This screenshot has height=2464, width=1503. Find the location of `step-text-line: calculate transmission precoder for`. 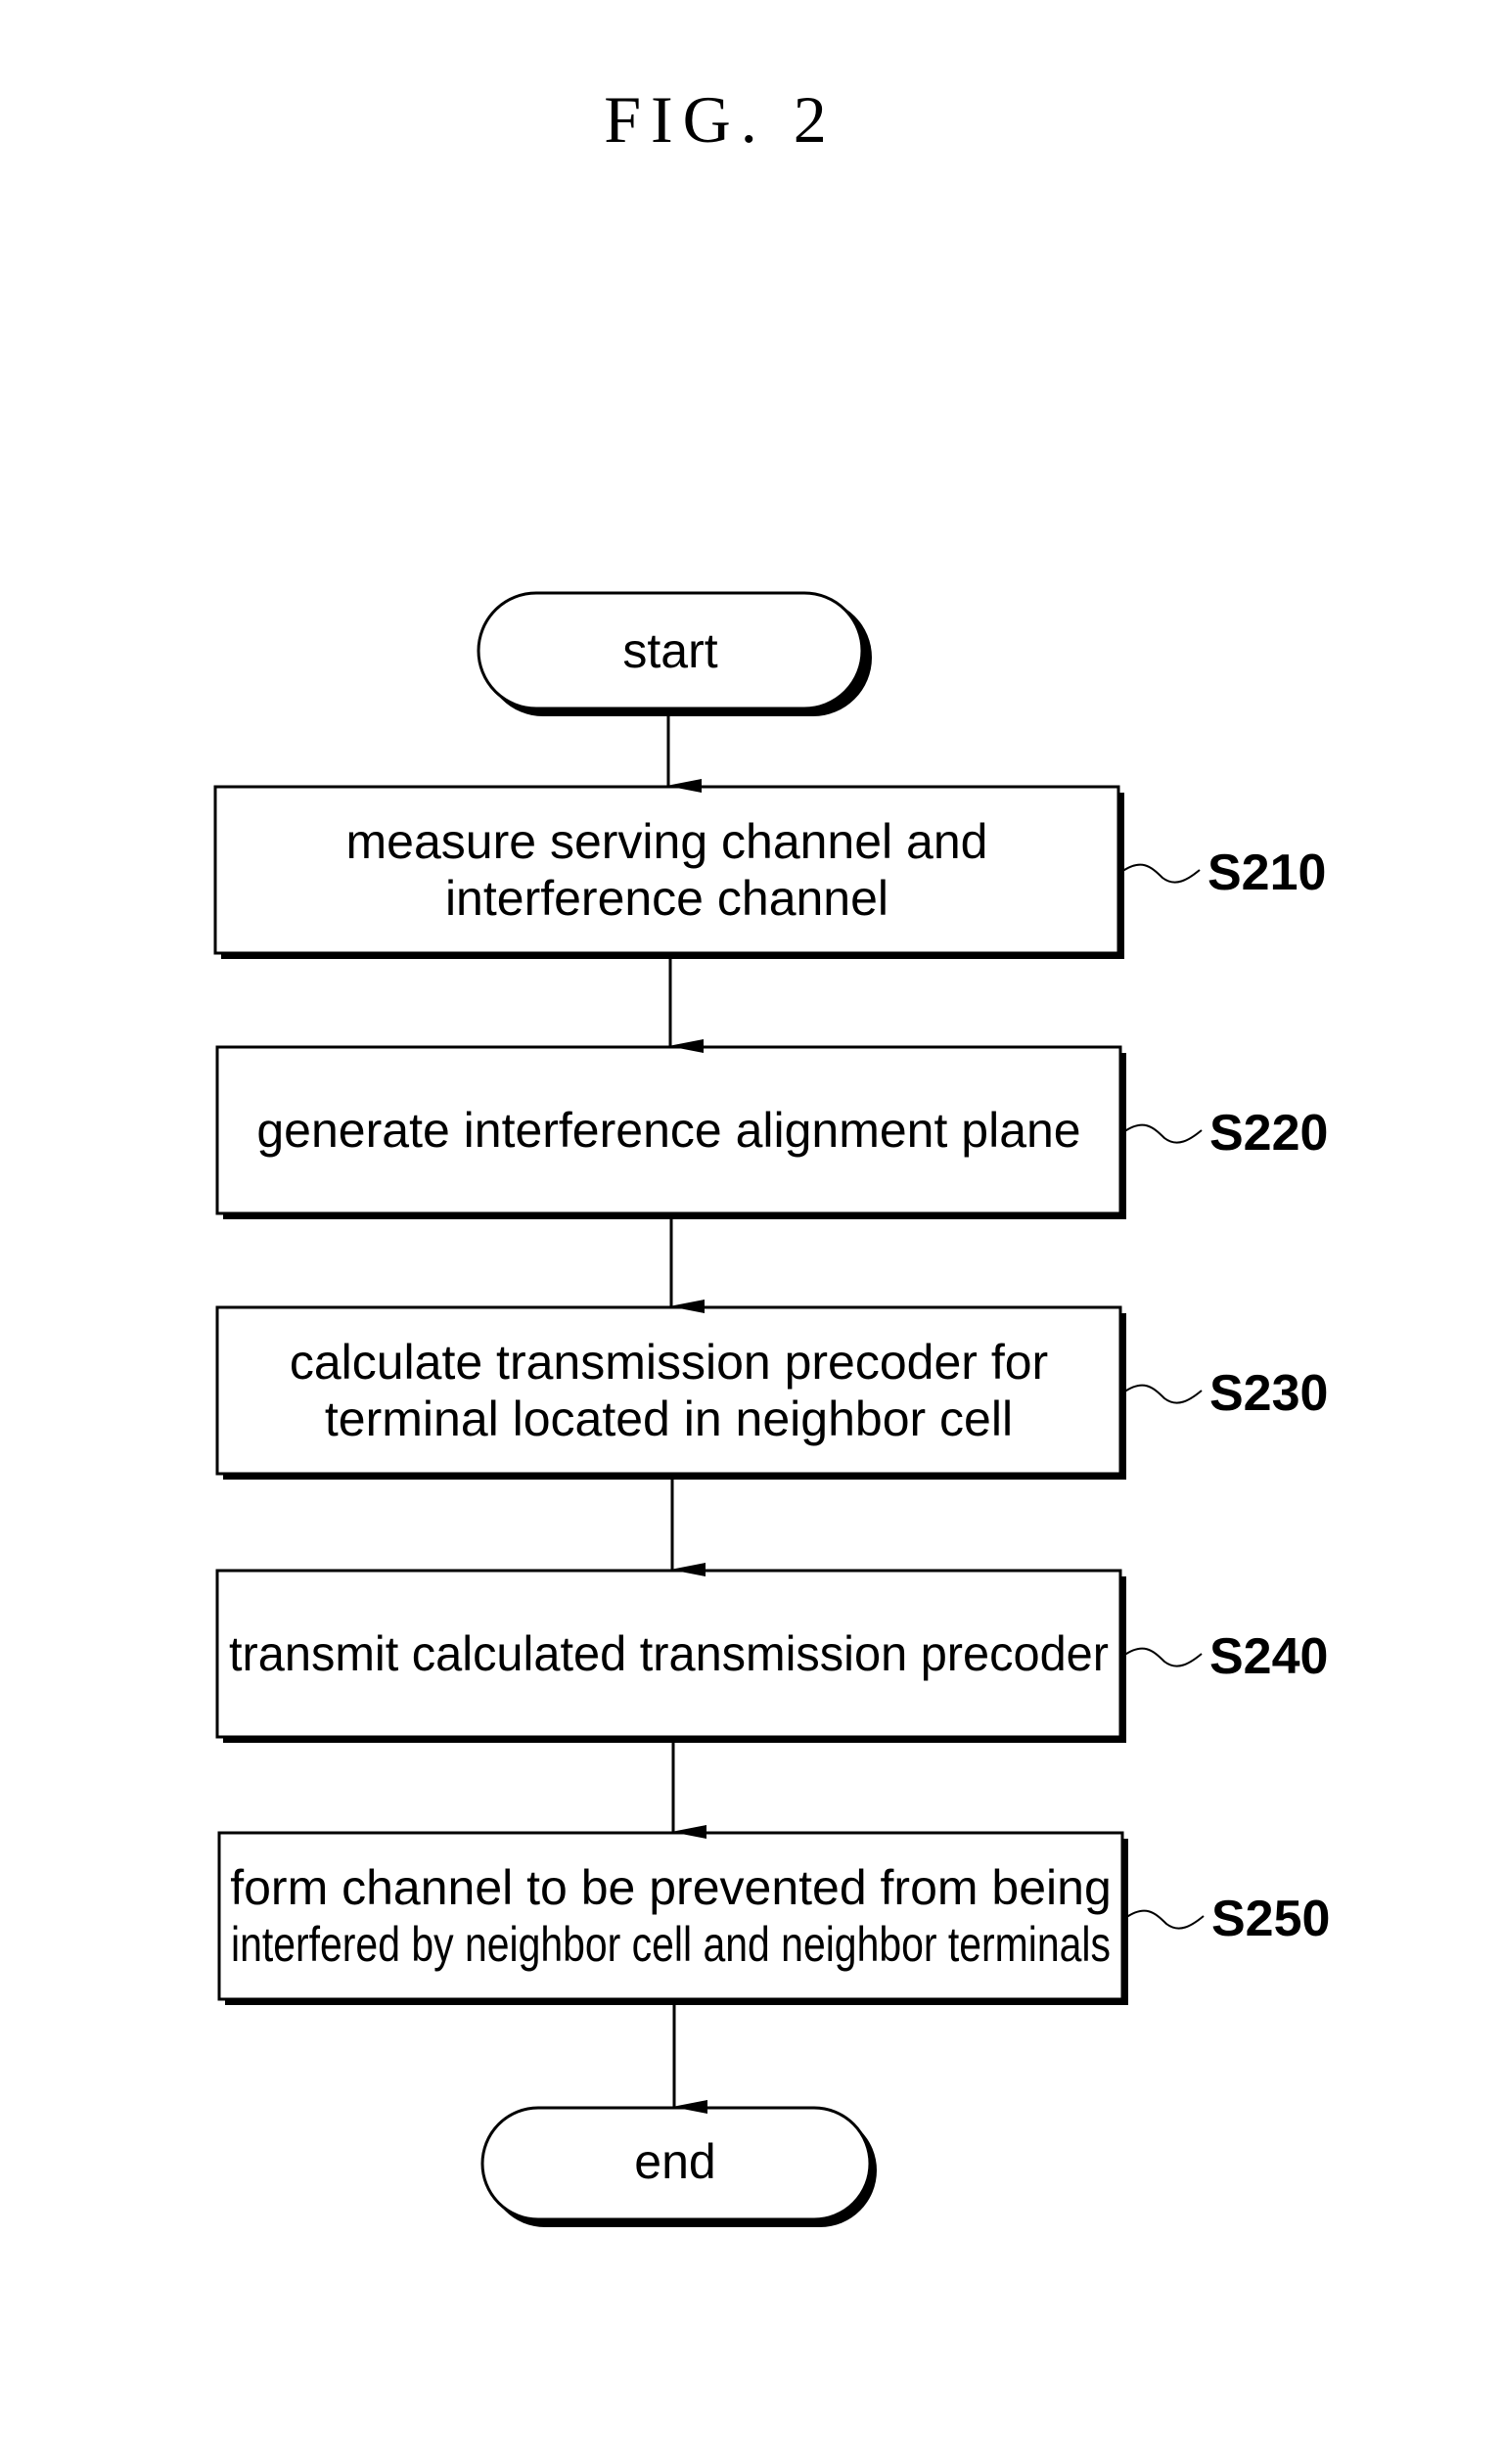

step-text-line: calculate transmission precoder for is located at coordinates (669, 1362).